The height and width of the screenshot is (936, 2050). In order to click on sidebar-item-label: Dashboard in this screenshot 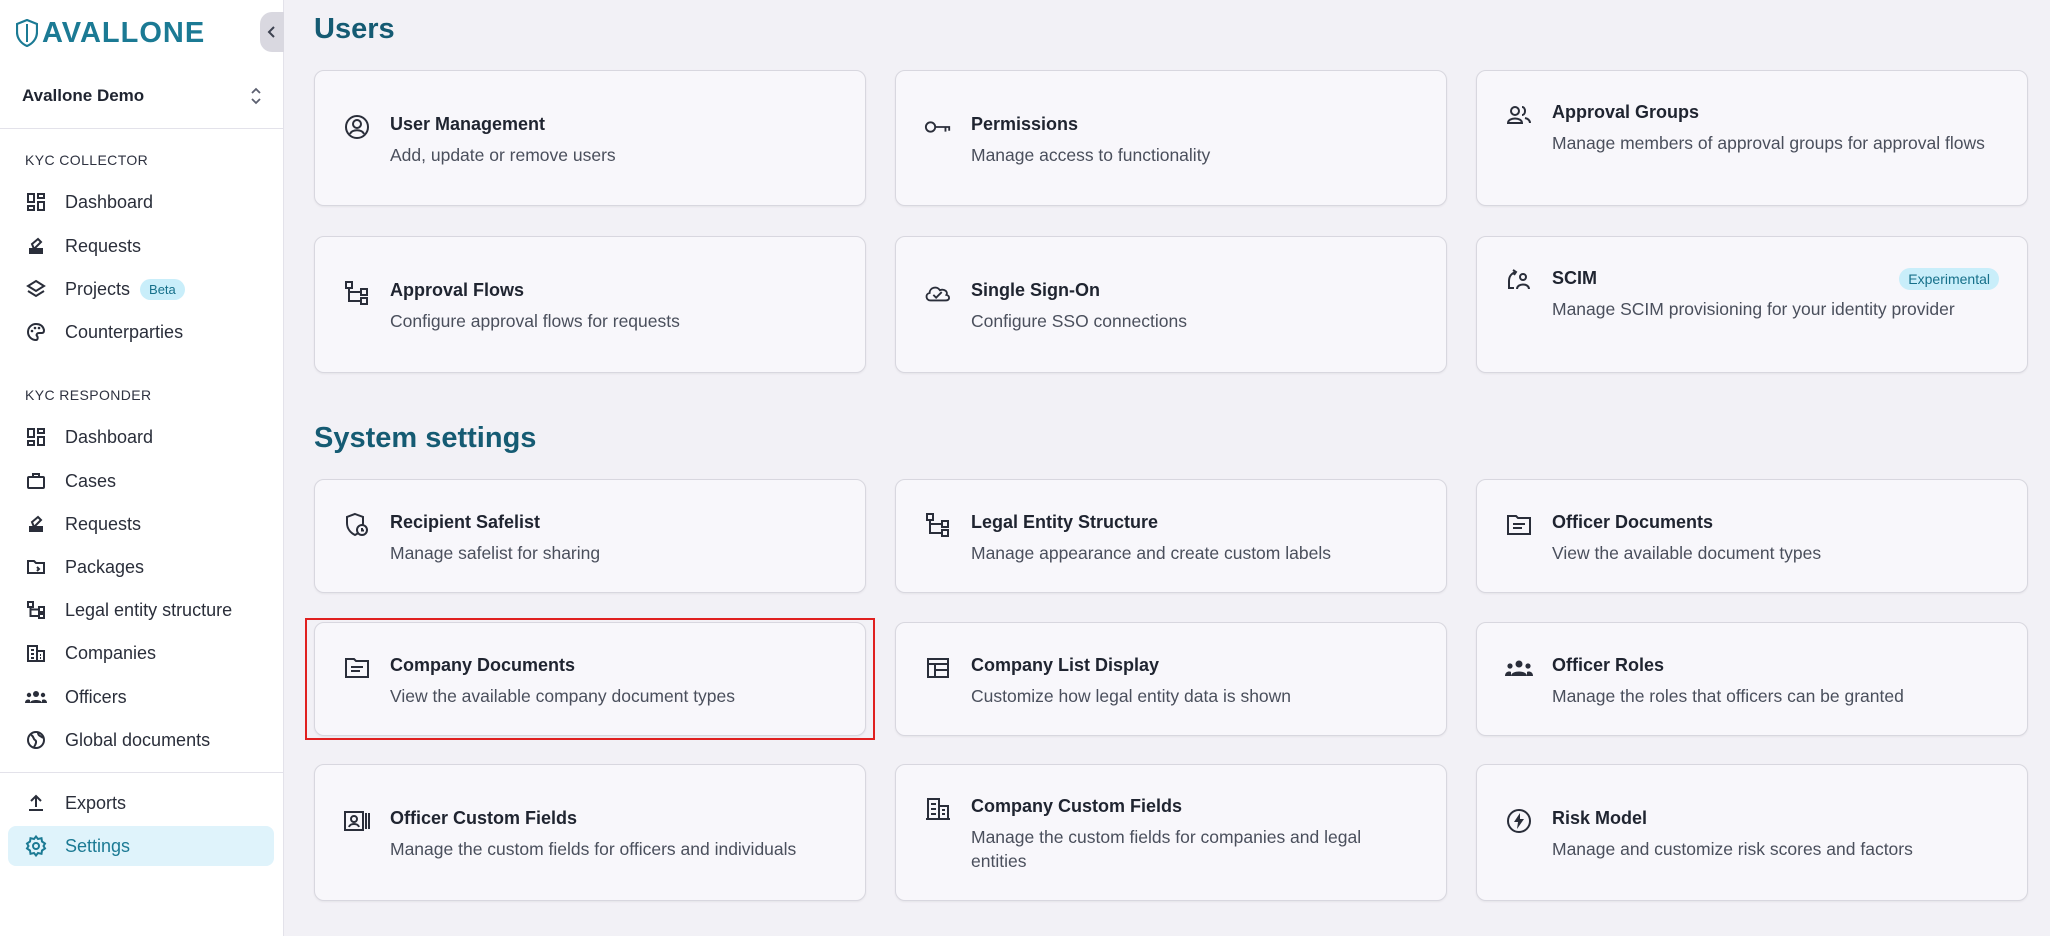, I will do `click(109, 201)`.